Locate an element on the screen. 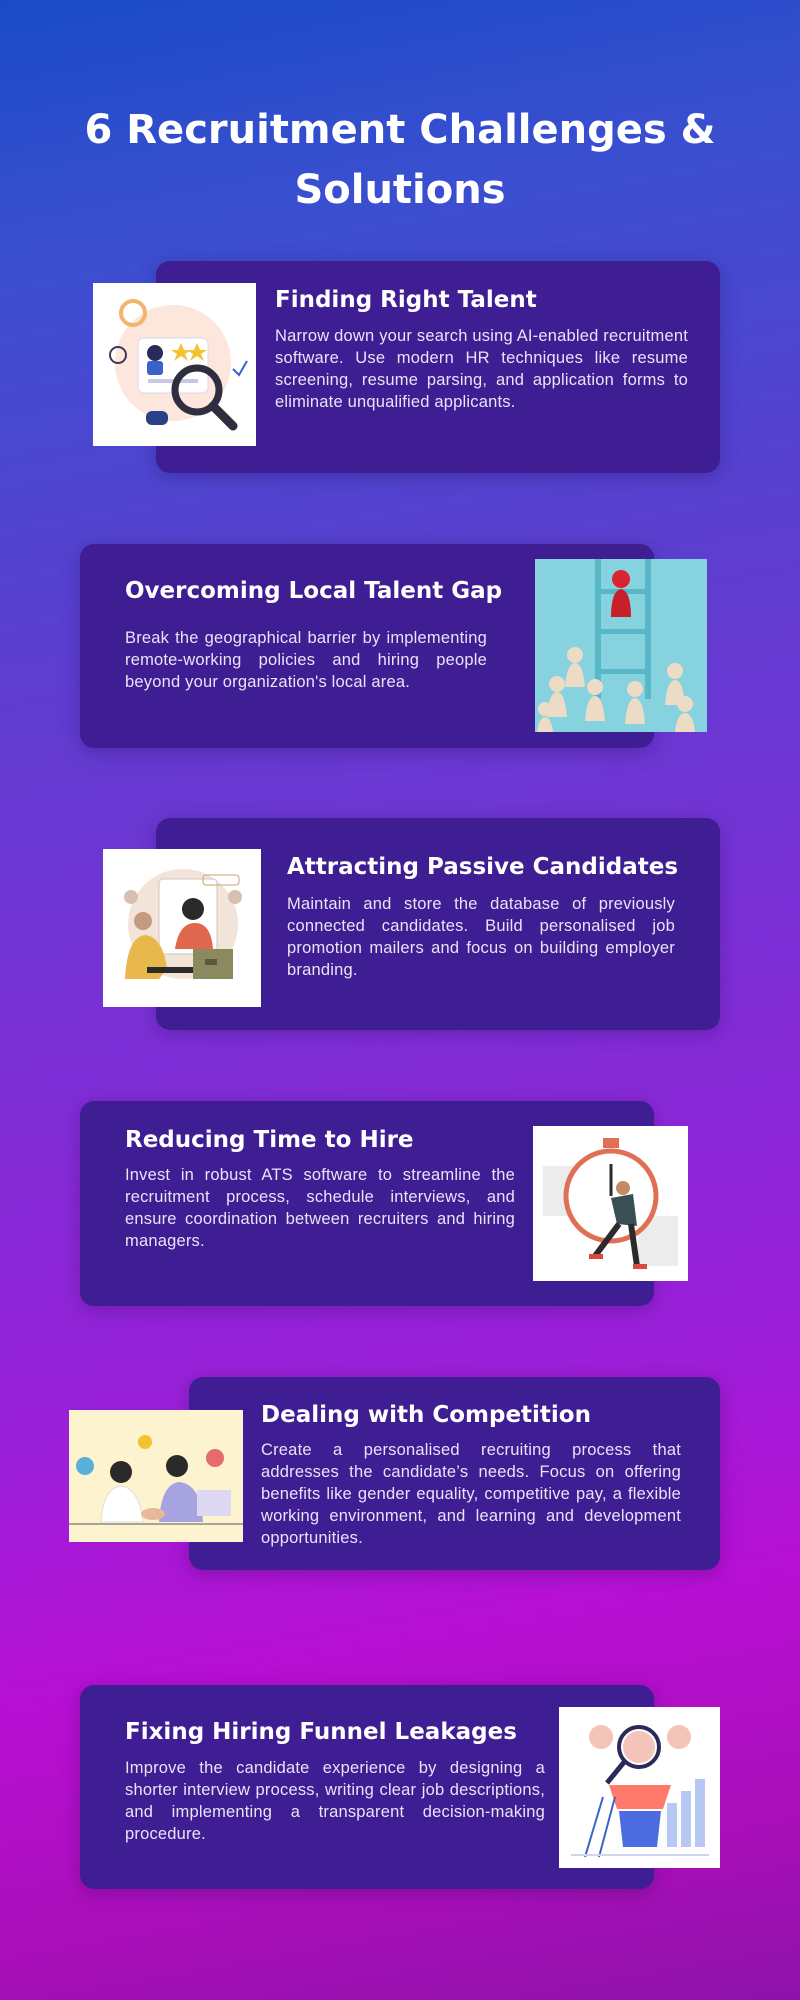  card-heading: Dealing with Competition is located at coordinates (426, 1415).